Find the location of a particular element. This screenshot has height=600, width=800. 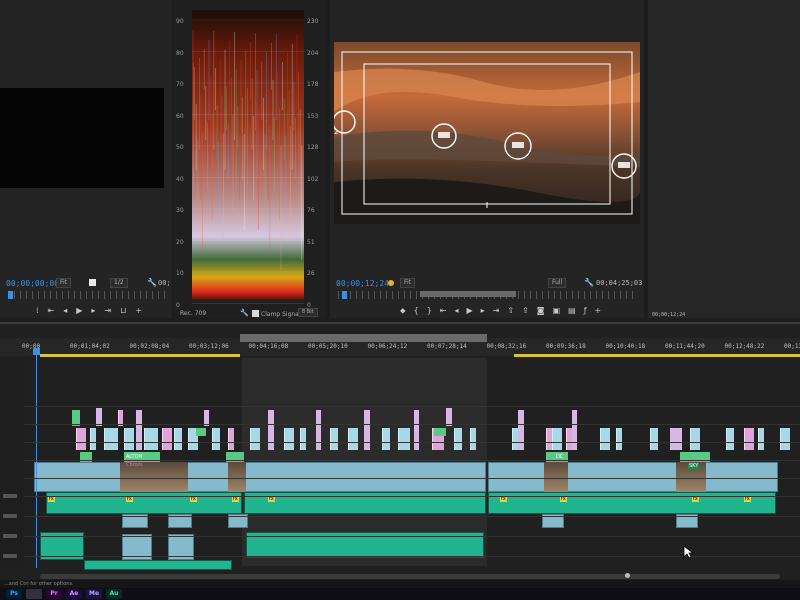

mark-in-icon: ⁞ is located at coordinates (37, 310).